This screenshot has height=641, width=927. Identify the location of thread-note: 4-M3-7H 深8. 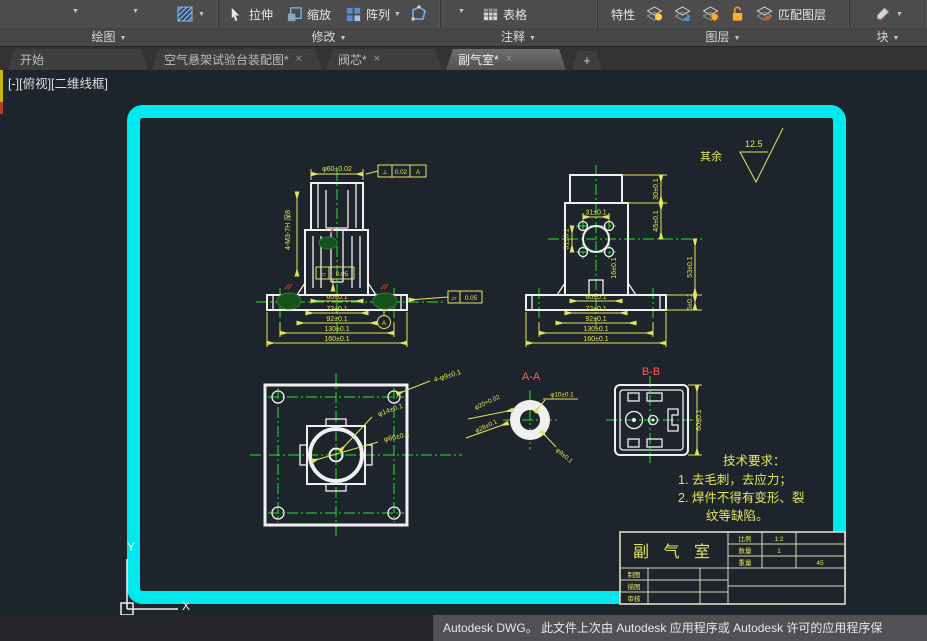
(287, 230).